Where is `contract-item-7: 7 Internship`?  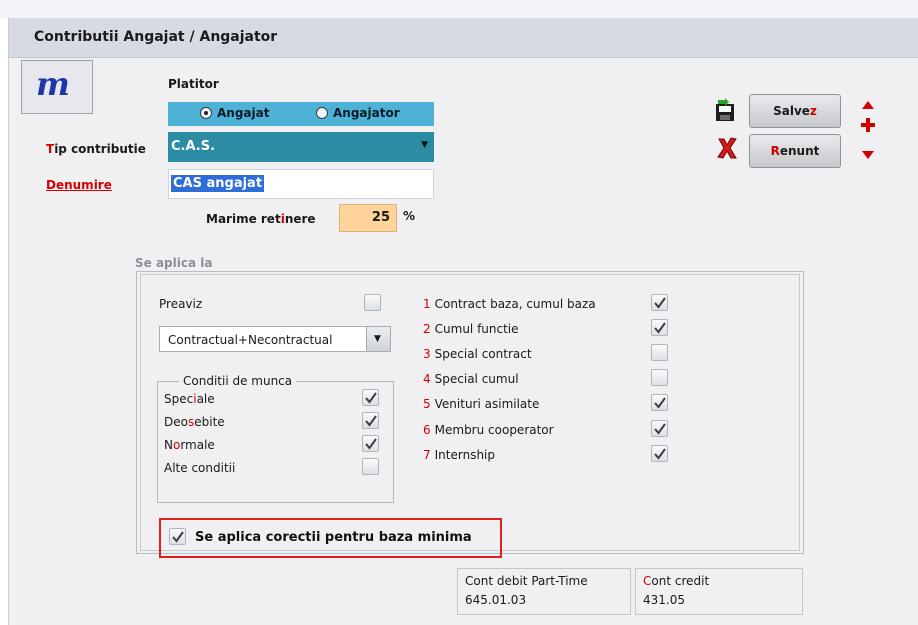 contract-item-7: 7 Internship is located at coordinates (459, 455).